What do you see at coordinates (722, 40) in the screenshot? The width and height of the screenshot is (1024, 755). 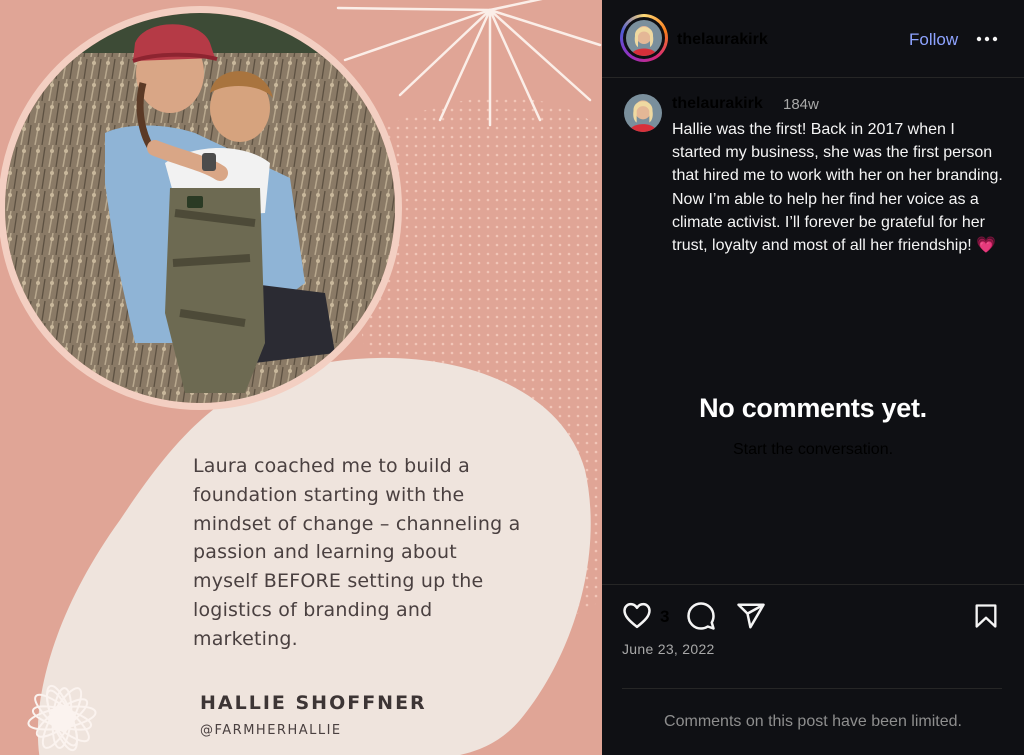 I see `header-username: thelaurakirk` at bounding box center [722, 40].